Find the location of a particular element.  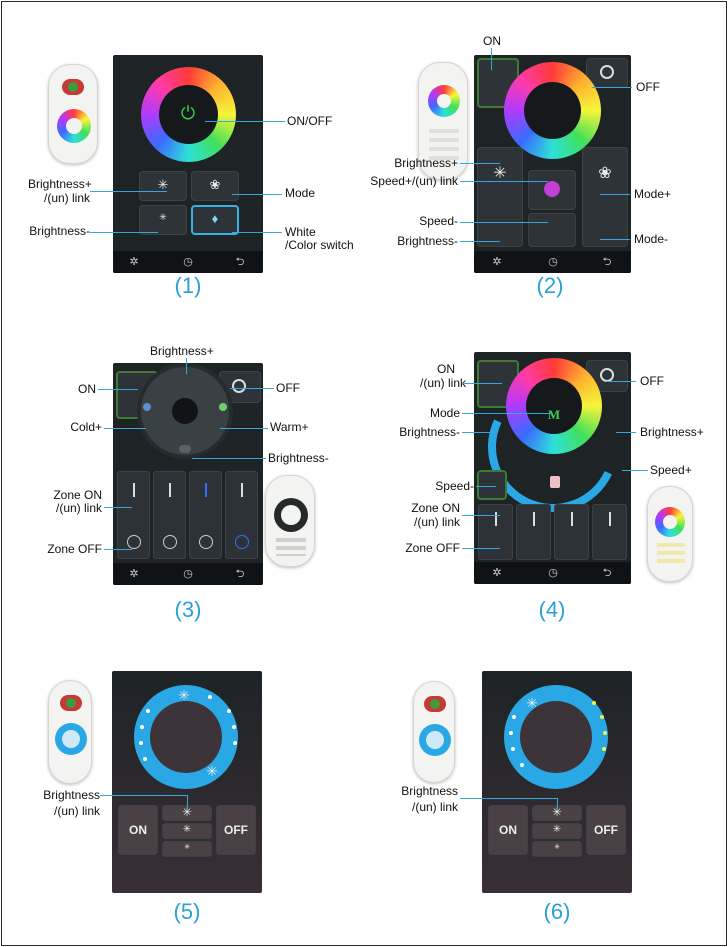

label-zone-on: Zone ON is located at coordinates (435, 508).